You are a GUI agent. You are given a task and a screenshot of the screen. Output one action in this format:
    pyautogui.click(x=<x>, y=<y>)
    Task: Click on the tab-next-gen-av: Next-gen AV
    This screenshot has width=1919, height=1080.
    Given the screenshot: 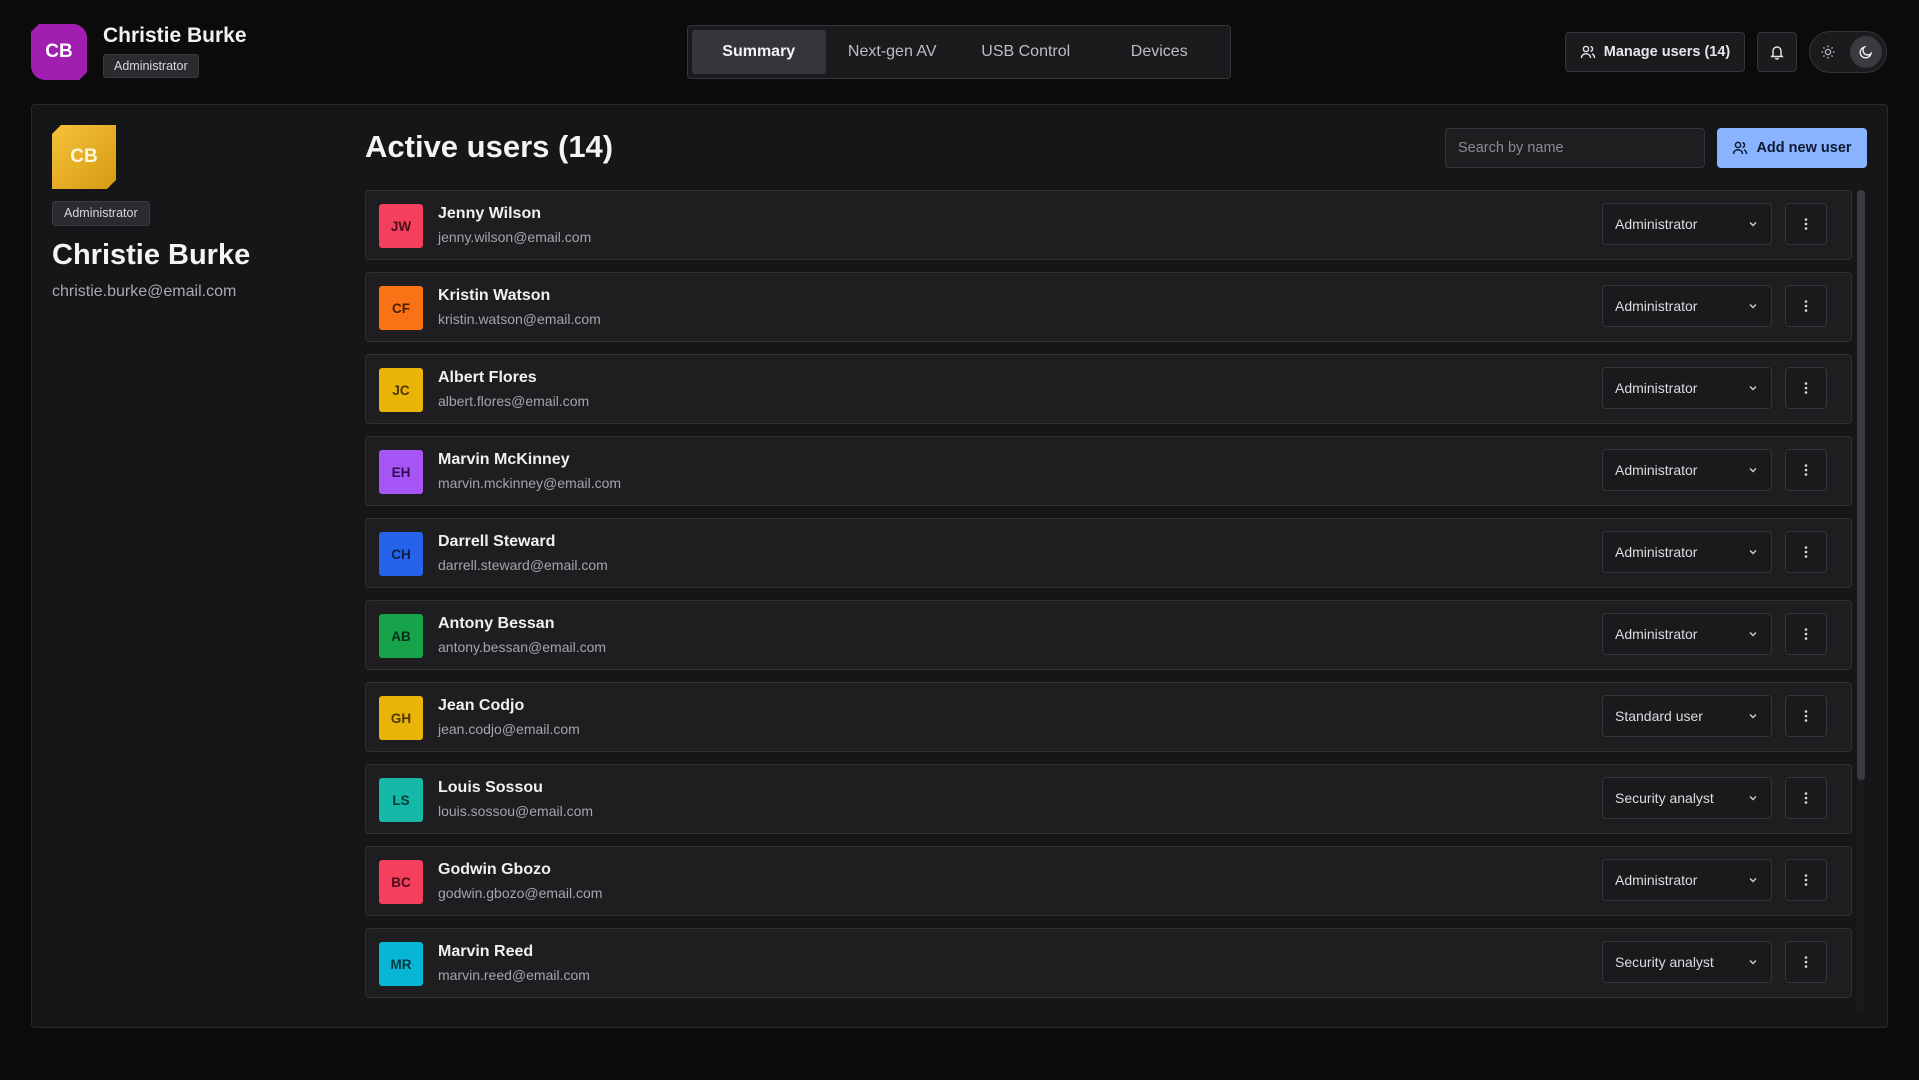 What is the action you would take?
    pyautogui.click(x=893, y=52)
    